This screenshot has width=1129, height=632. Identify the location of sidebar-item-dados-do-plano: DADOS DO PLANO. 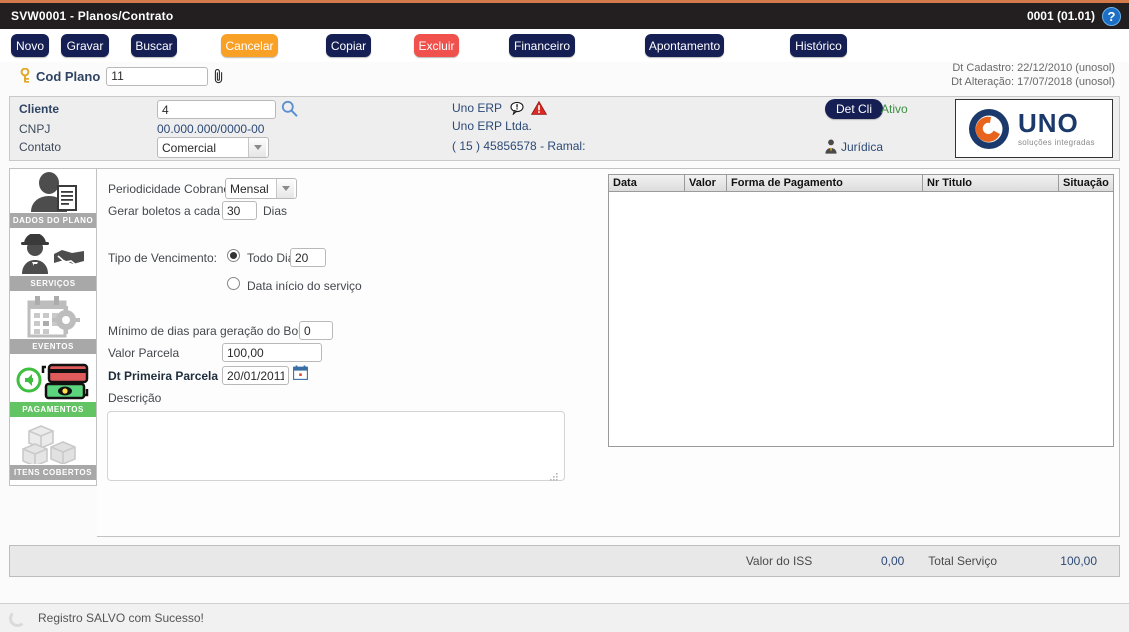
(53, 200).